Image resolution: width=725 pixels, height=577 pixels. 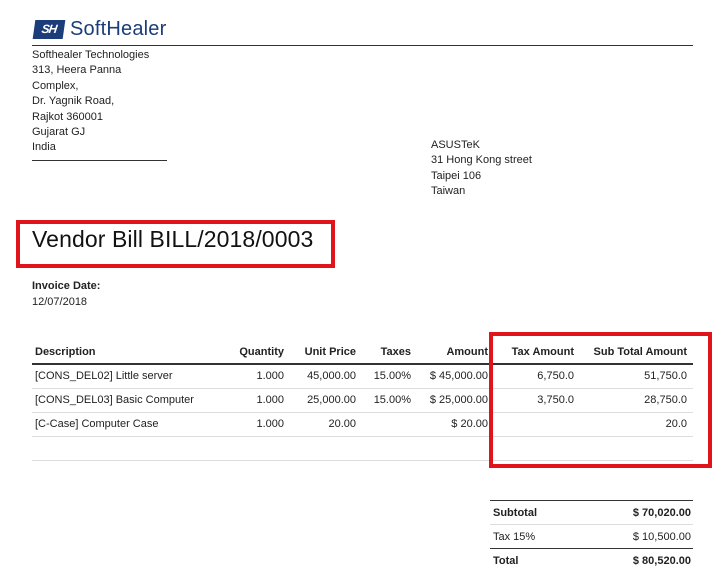 I want to click on vendor-line: Taiwan, so click(x=448, y=191).